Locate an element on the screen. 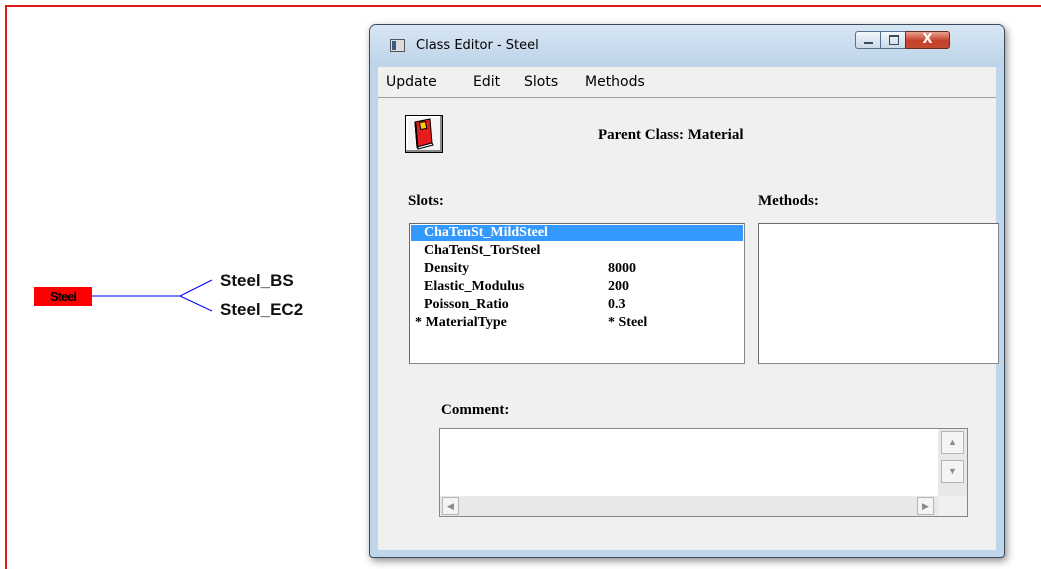  tree-node-steel: Steel is located at coordinates (63, 296).